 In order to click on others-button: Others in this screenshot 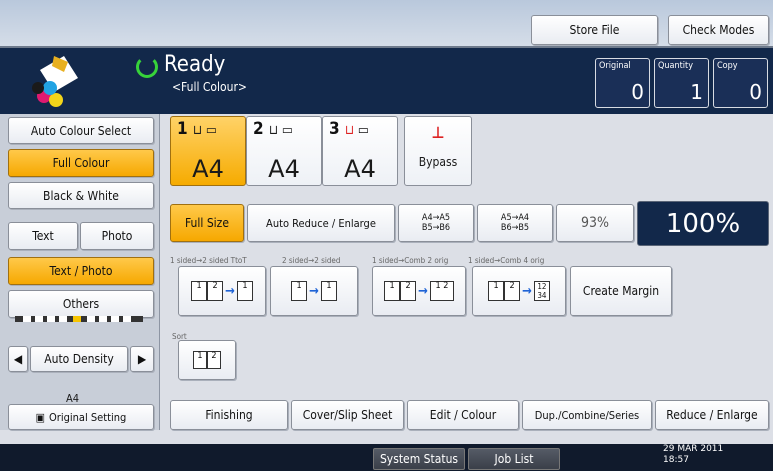, I will do `click(81, 304)`.